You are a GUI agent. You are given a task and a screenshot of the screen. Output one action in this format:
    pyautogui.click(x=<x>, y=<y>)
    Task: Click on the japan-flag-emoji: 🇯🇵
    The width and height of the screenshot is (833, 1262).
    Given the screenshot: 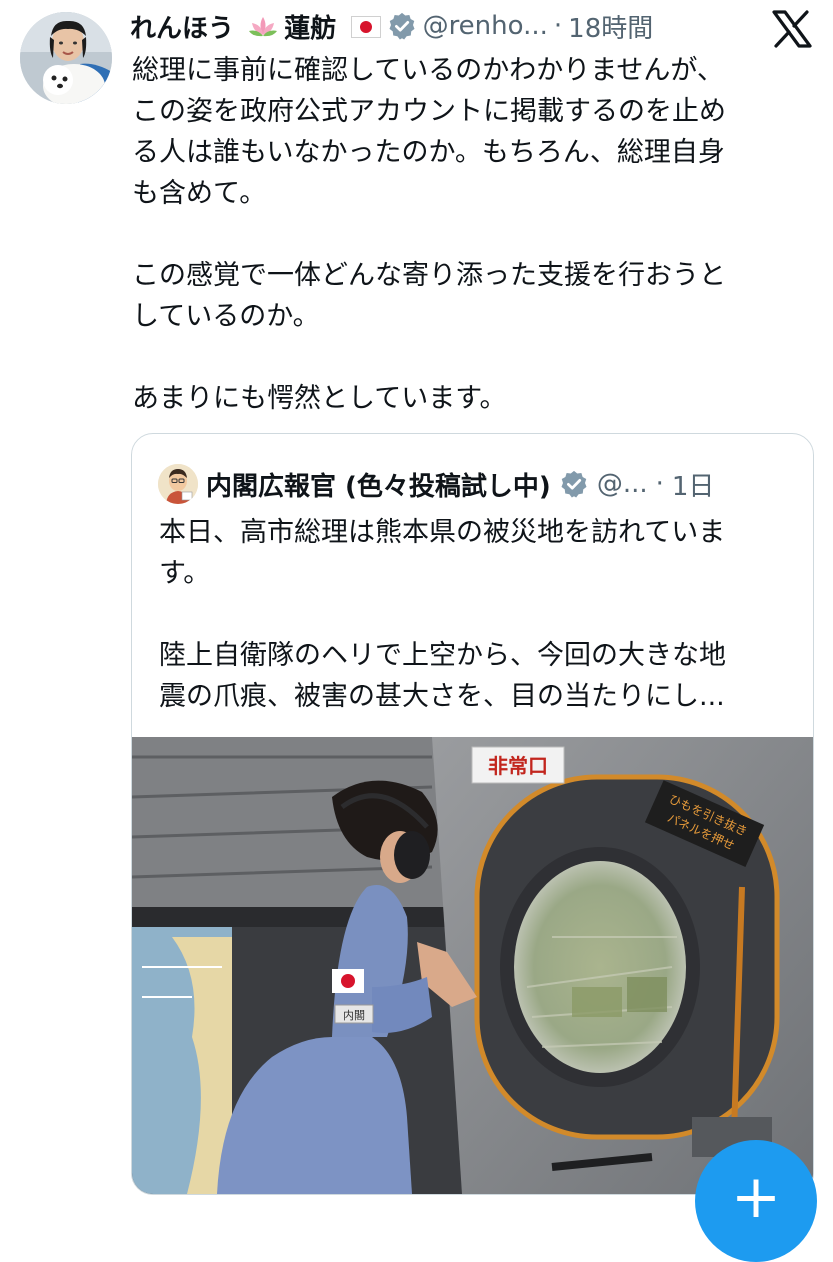 What is the action you would take?
    pyautogui.click(x=361, y=26)
    